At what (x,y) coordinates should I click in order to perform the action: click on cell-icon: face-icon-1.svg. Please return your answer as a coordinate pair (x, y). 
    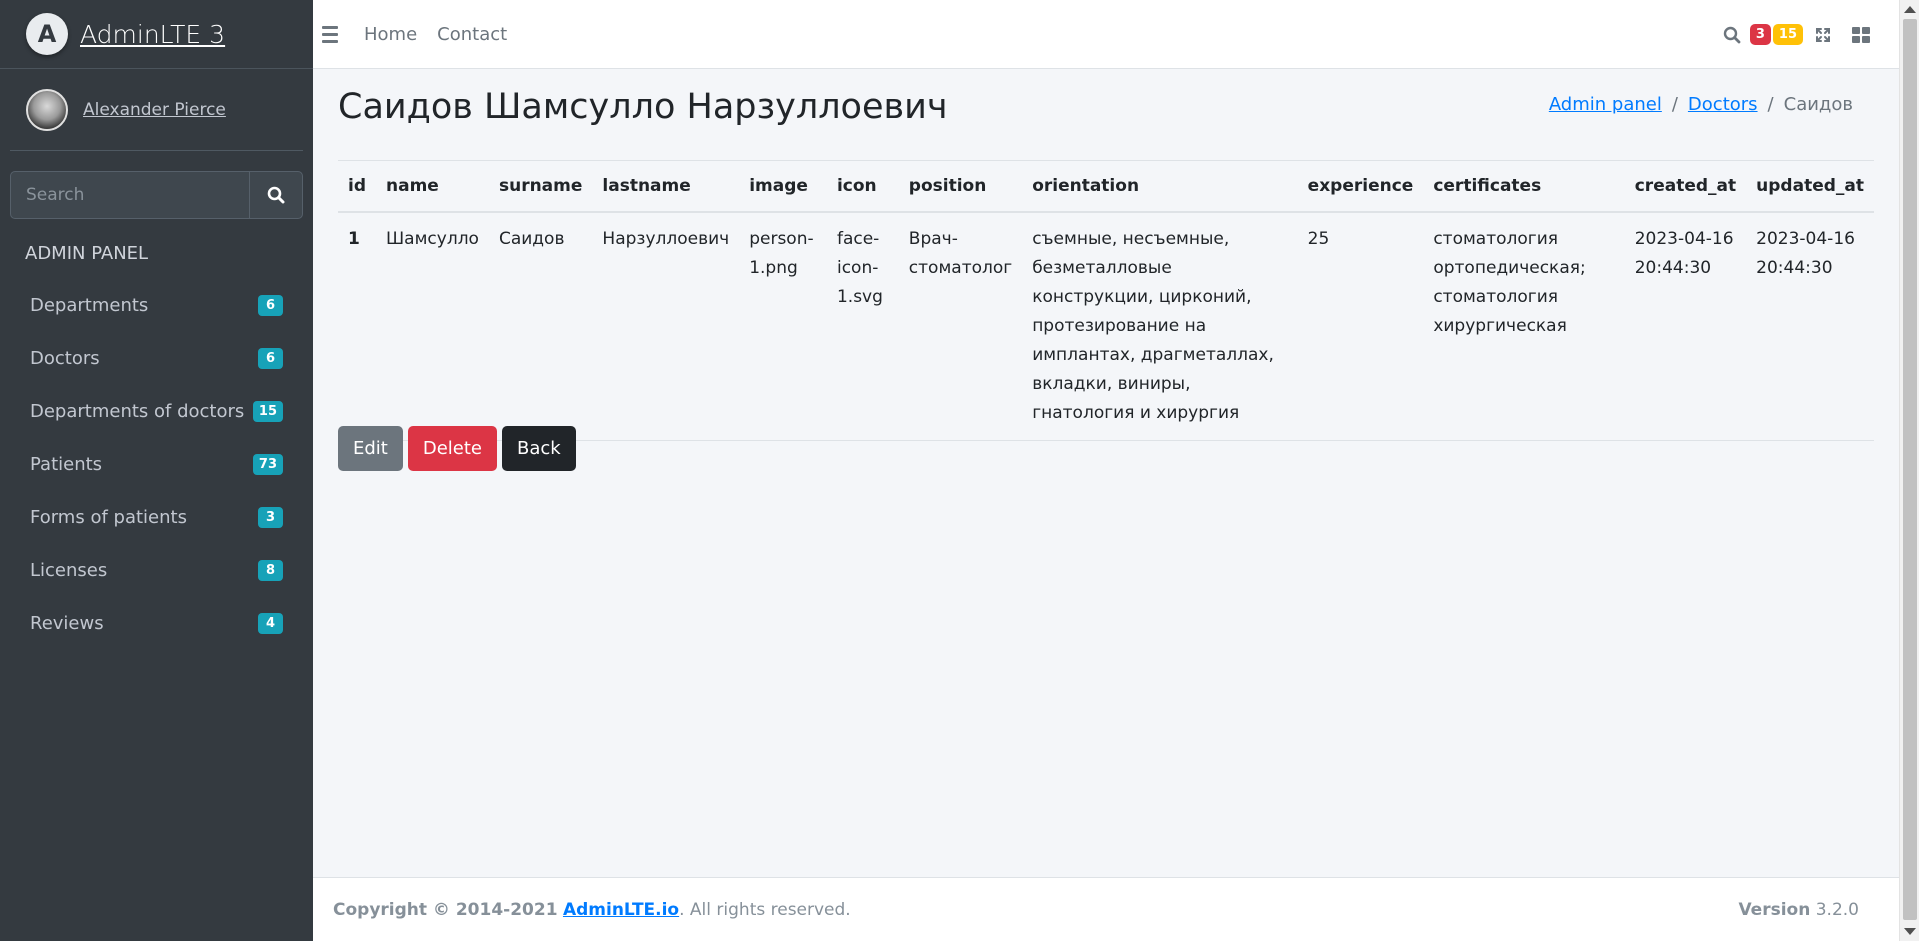
    Looking at the image, I should click on (862, 326).